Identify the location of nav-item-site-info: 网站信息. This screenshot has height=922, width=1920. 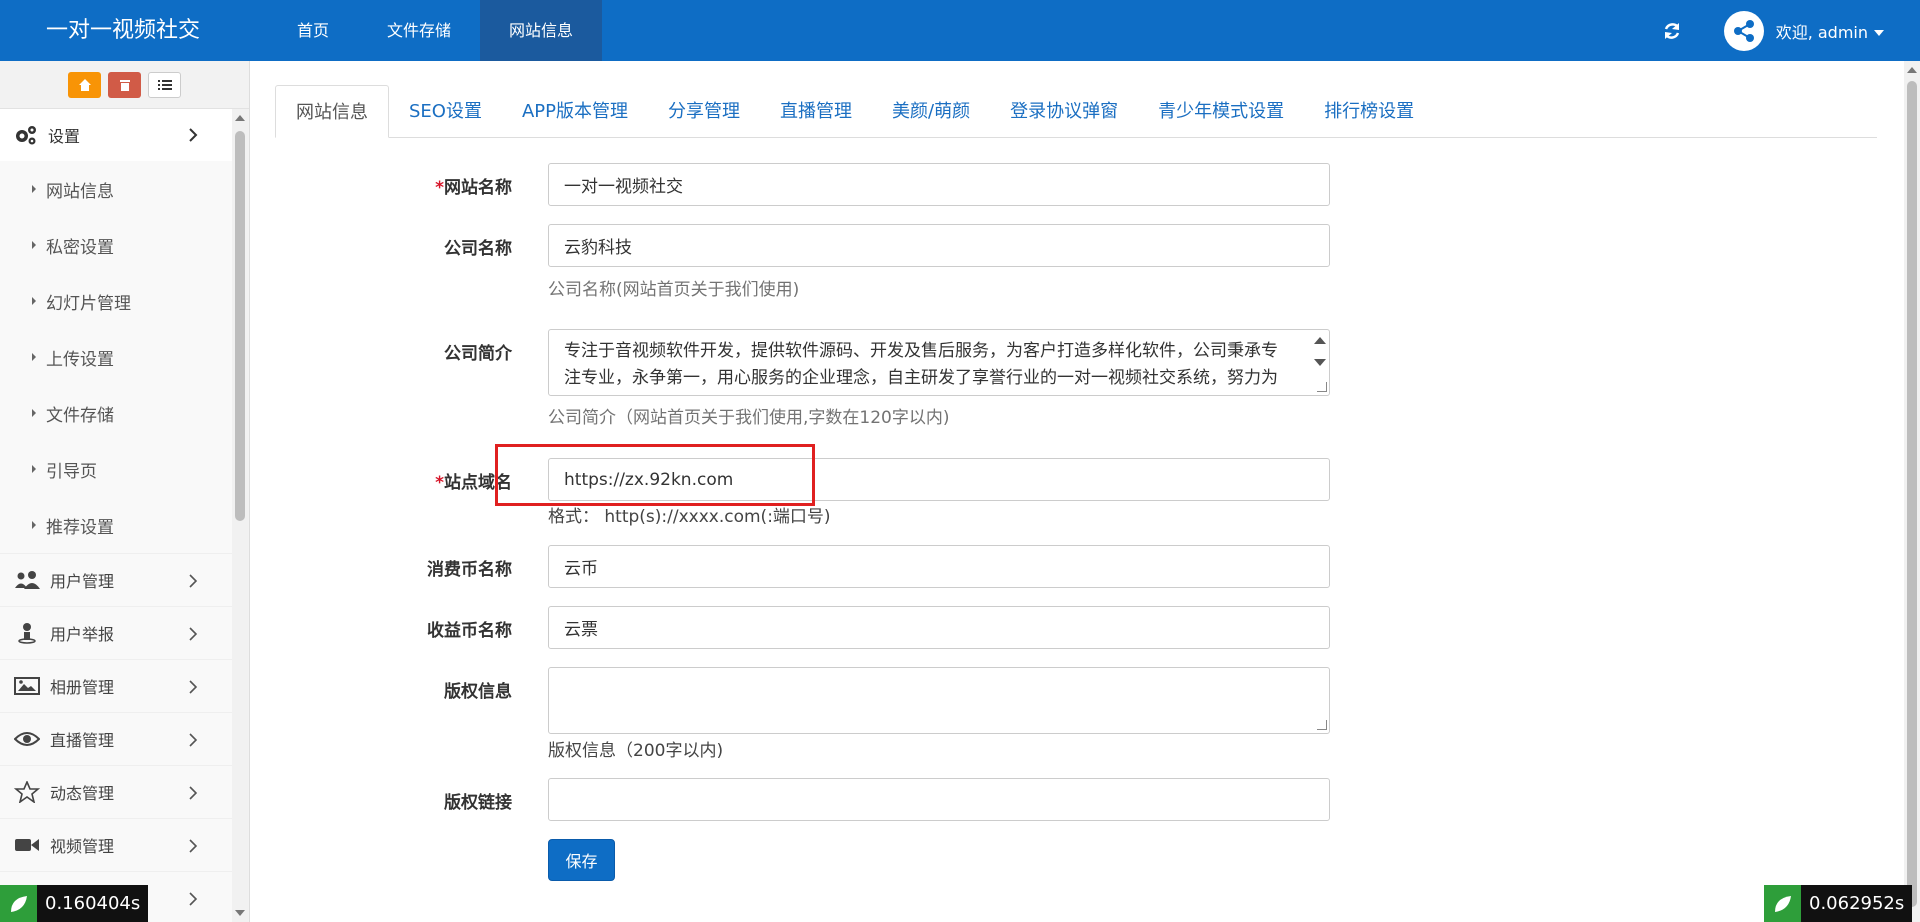
(541, 30).